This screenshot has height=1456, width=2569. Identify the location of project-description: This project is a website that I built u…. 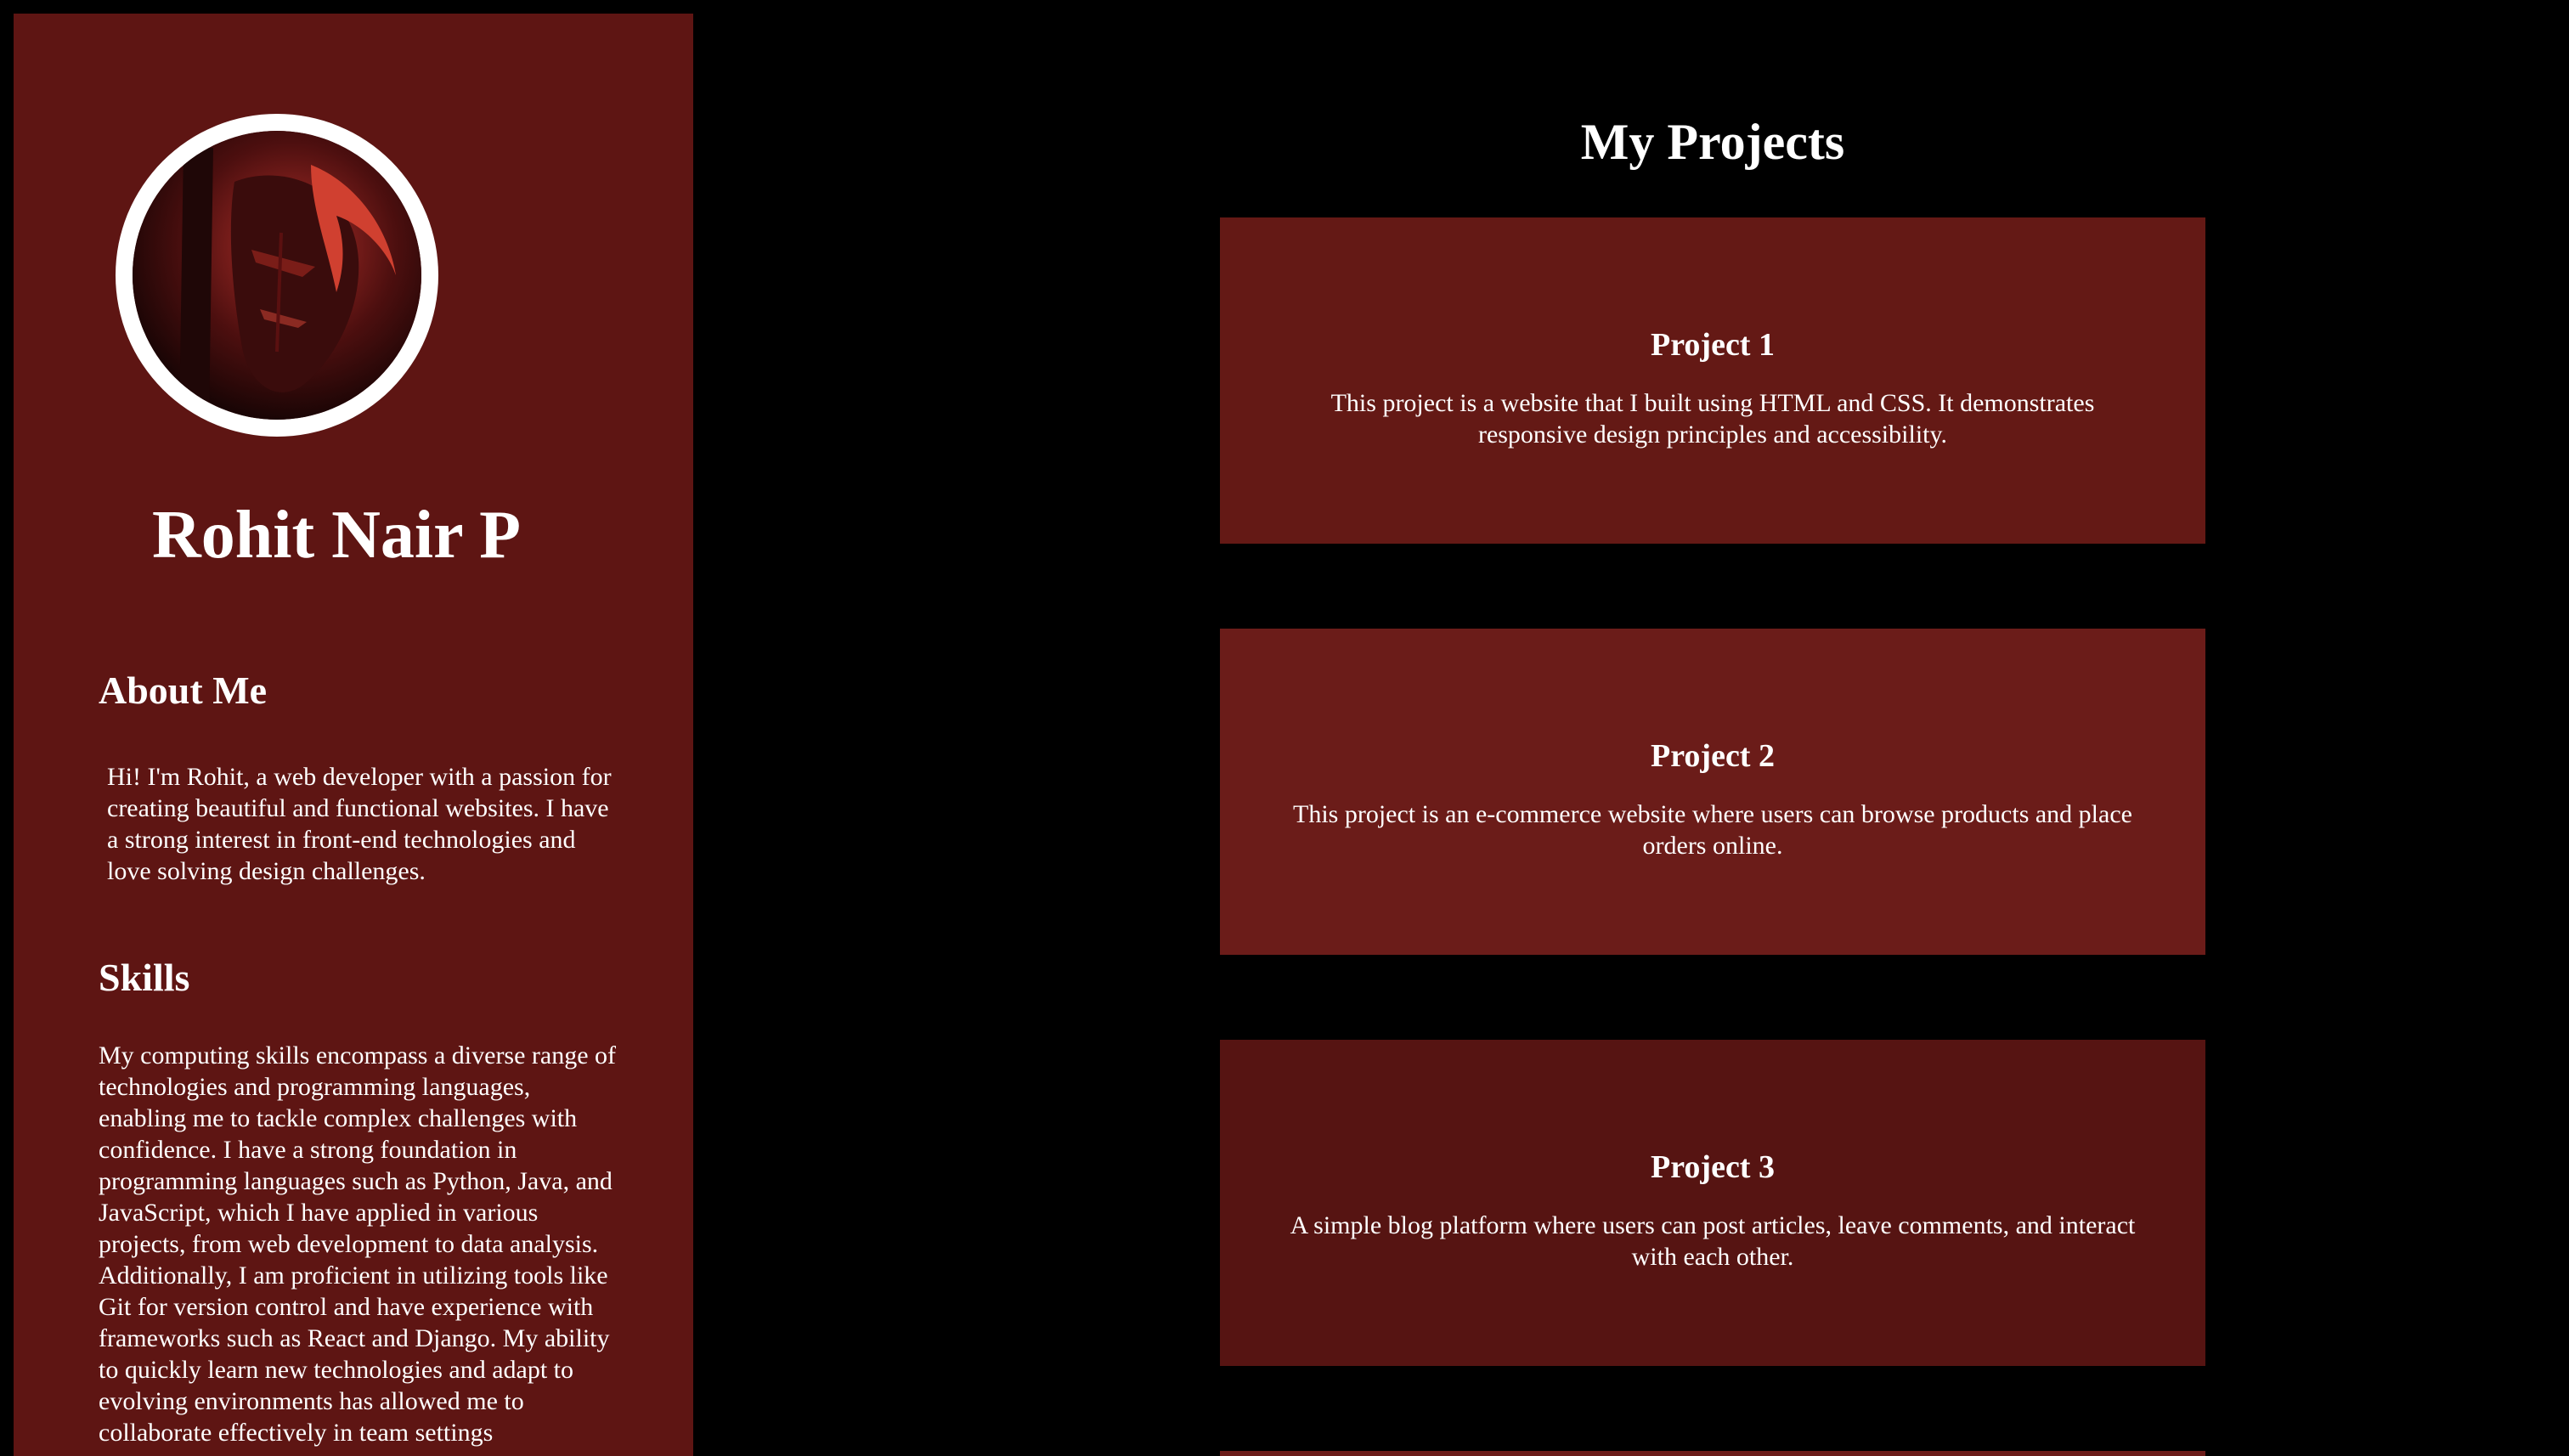
(1713, 419).